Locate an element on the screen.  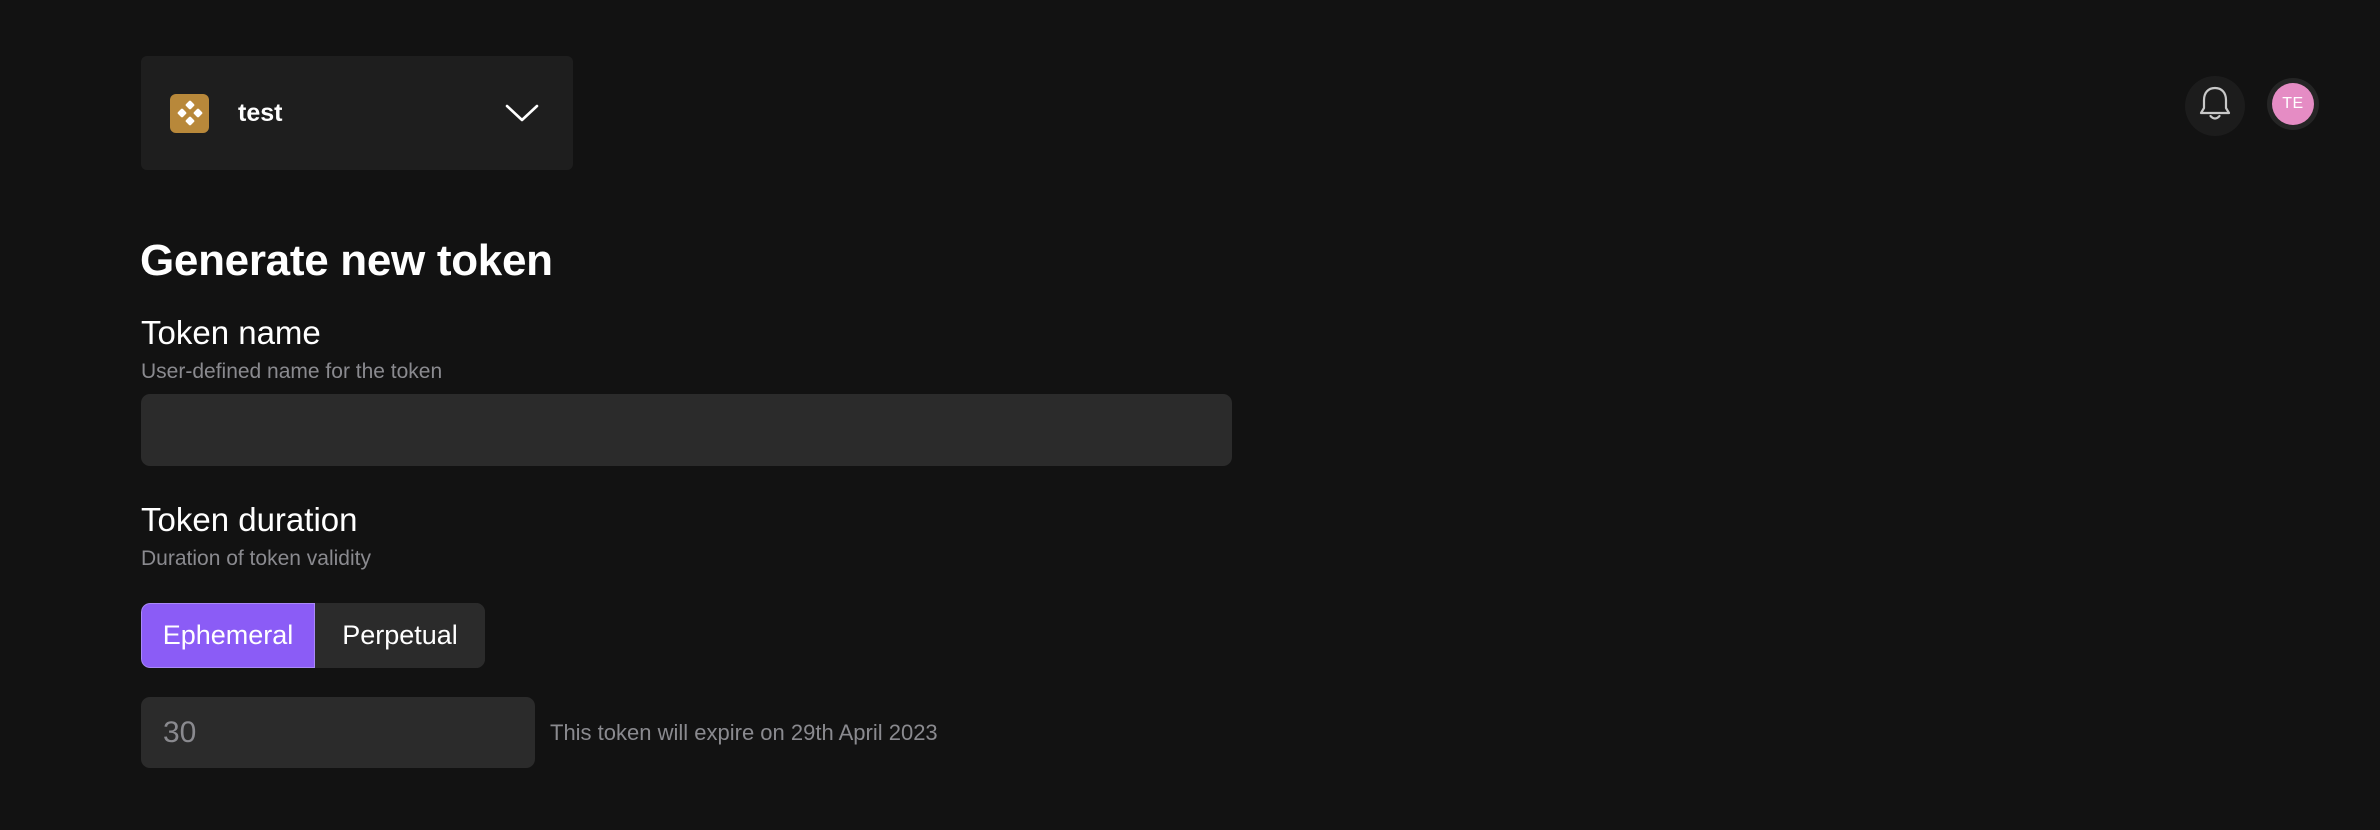
bell-icon is located at coordinates (2215, 106).